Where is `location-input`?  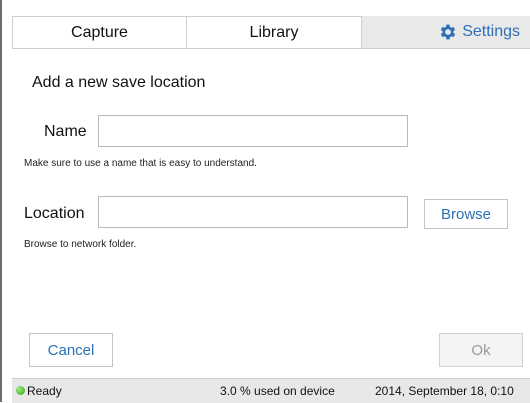
location-input is located at coordinates (253, 212).